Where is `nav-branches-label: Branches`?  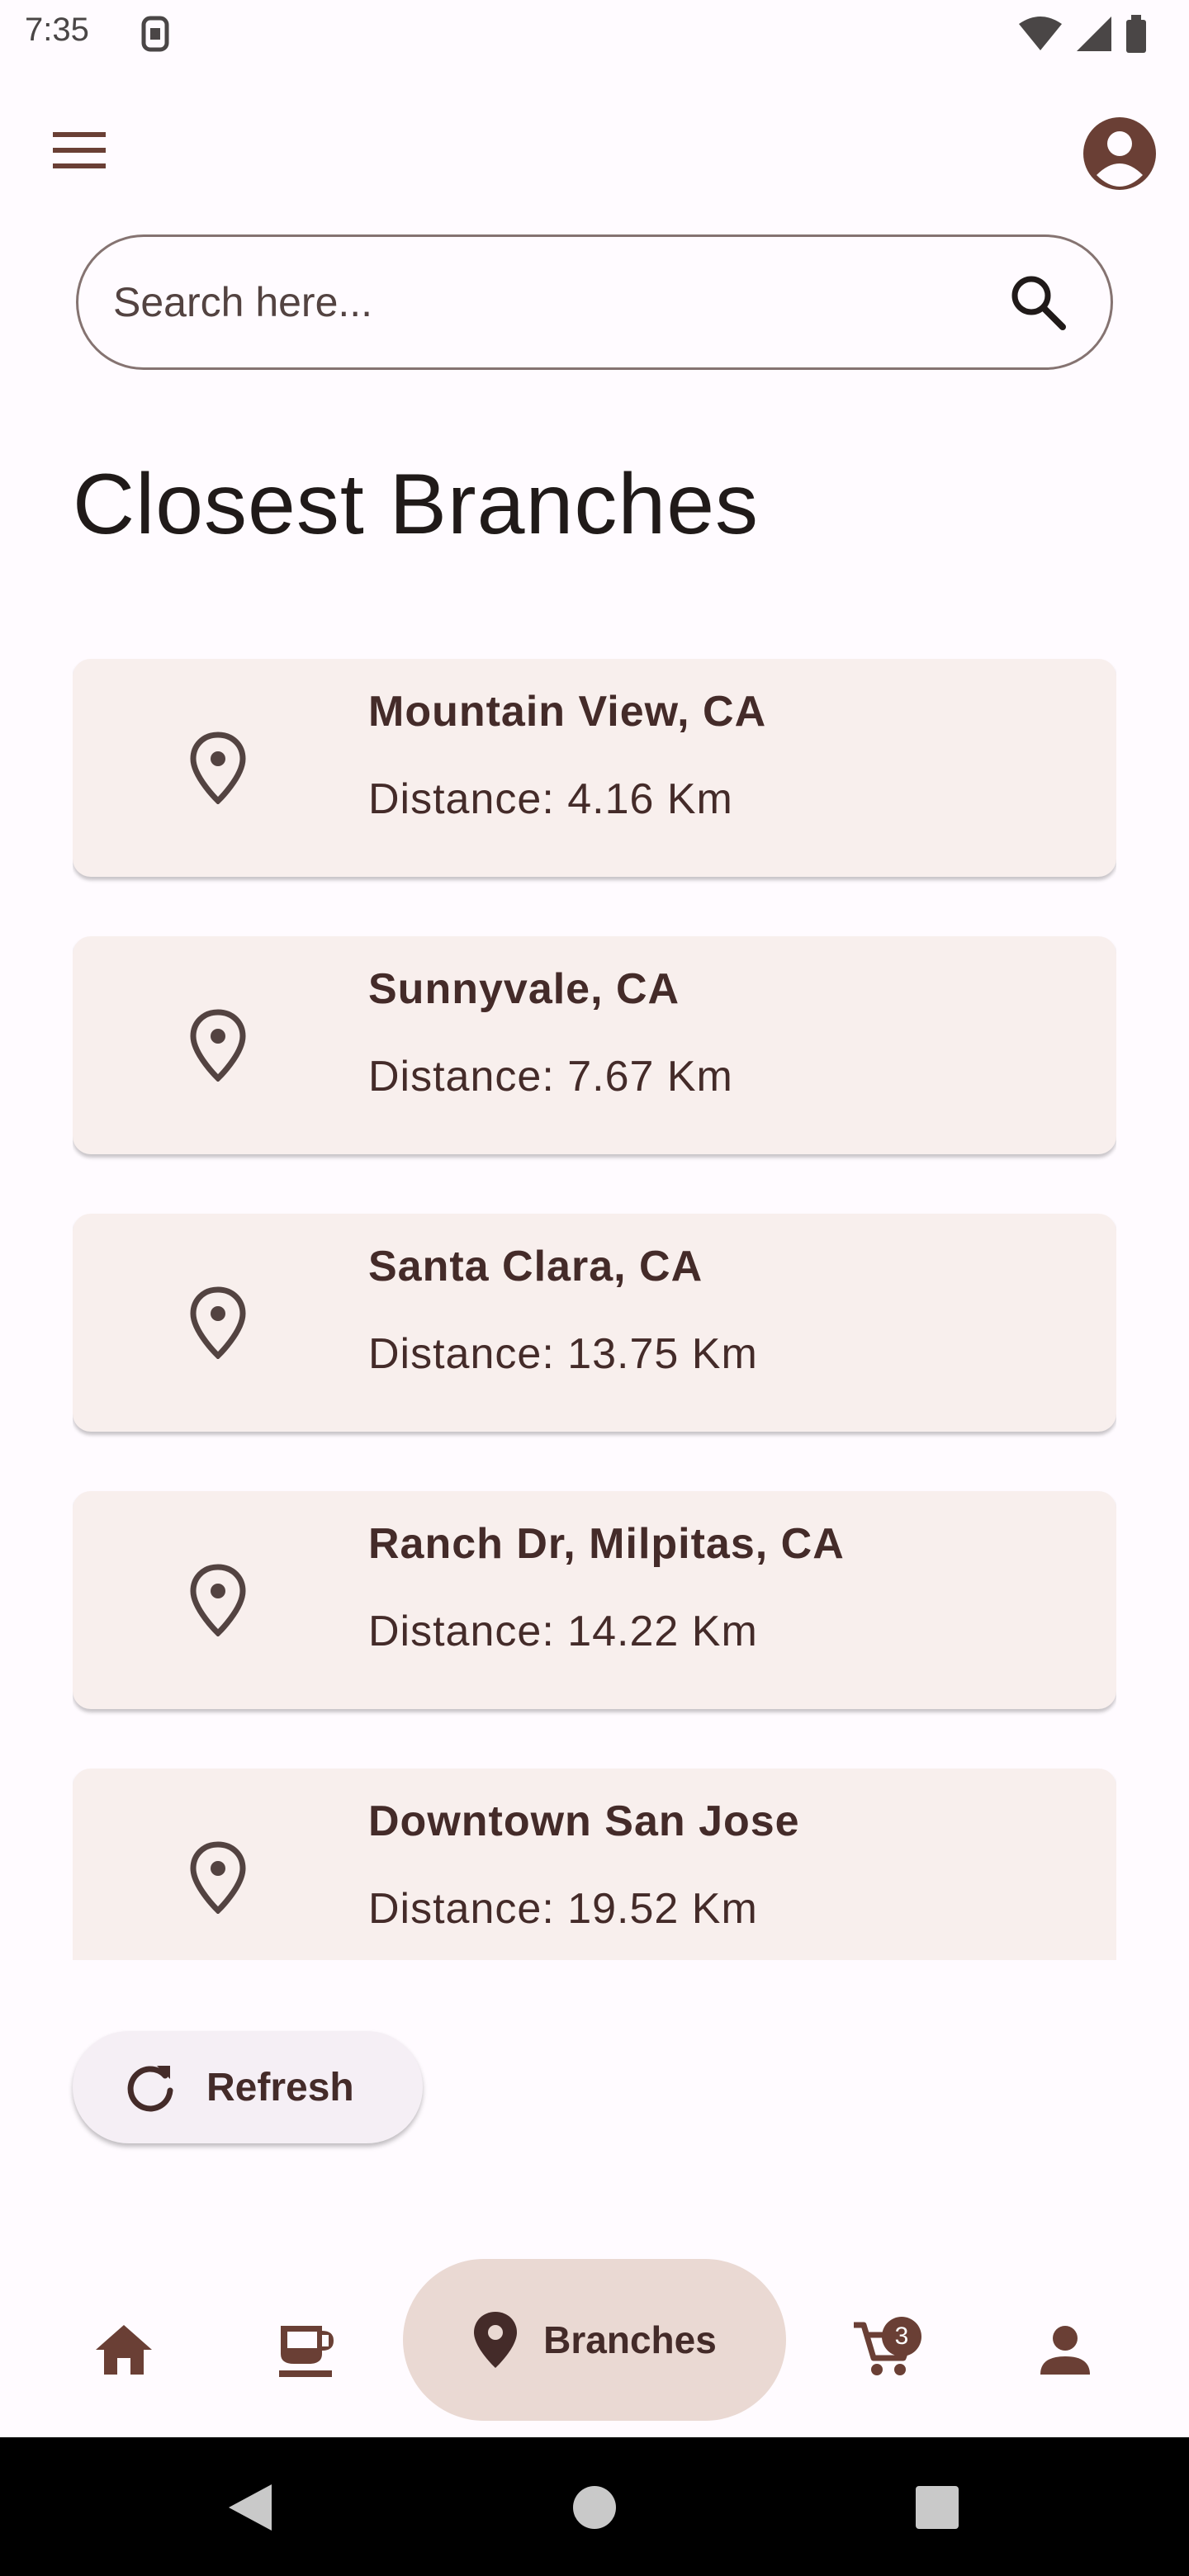
nav-branches-label: Branches is located at coordinates (630, 2339).